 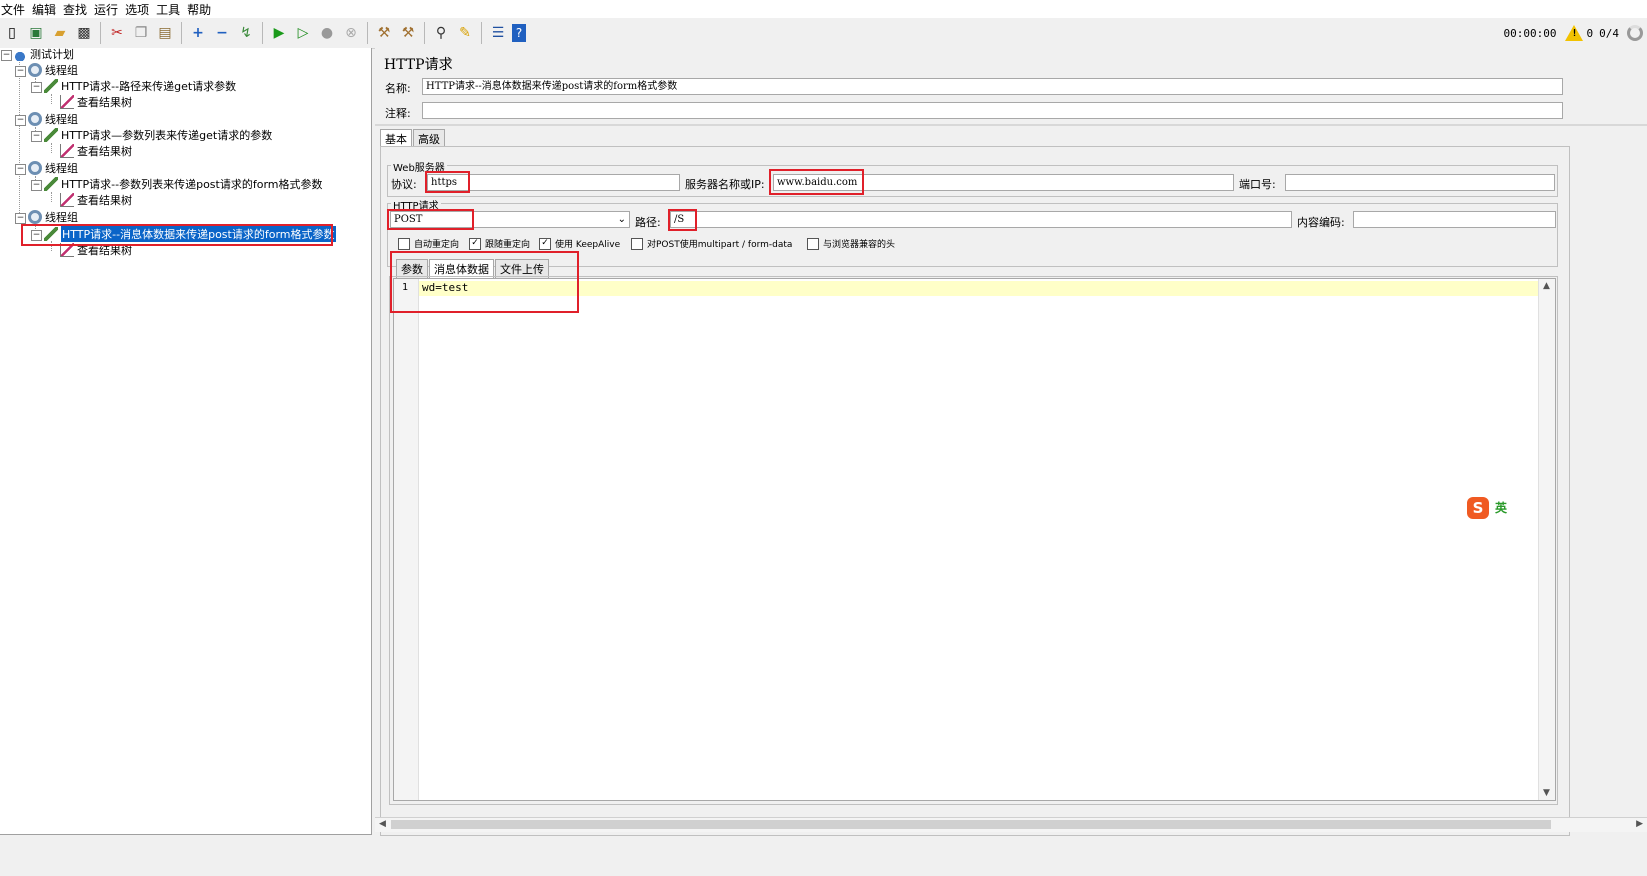 I want to click on name-field: HTTP请求--消息体数据来传递post请求的form格式参数, so click(x=992, y=86).